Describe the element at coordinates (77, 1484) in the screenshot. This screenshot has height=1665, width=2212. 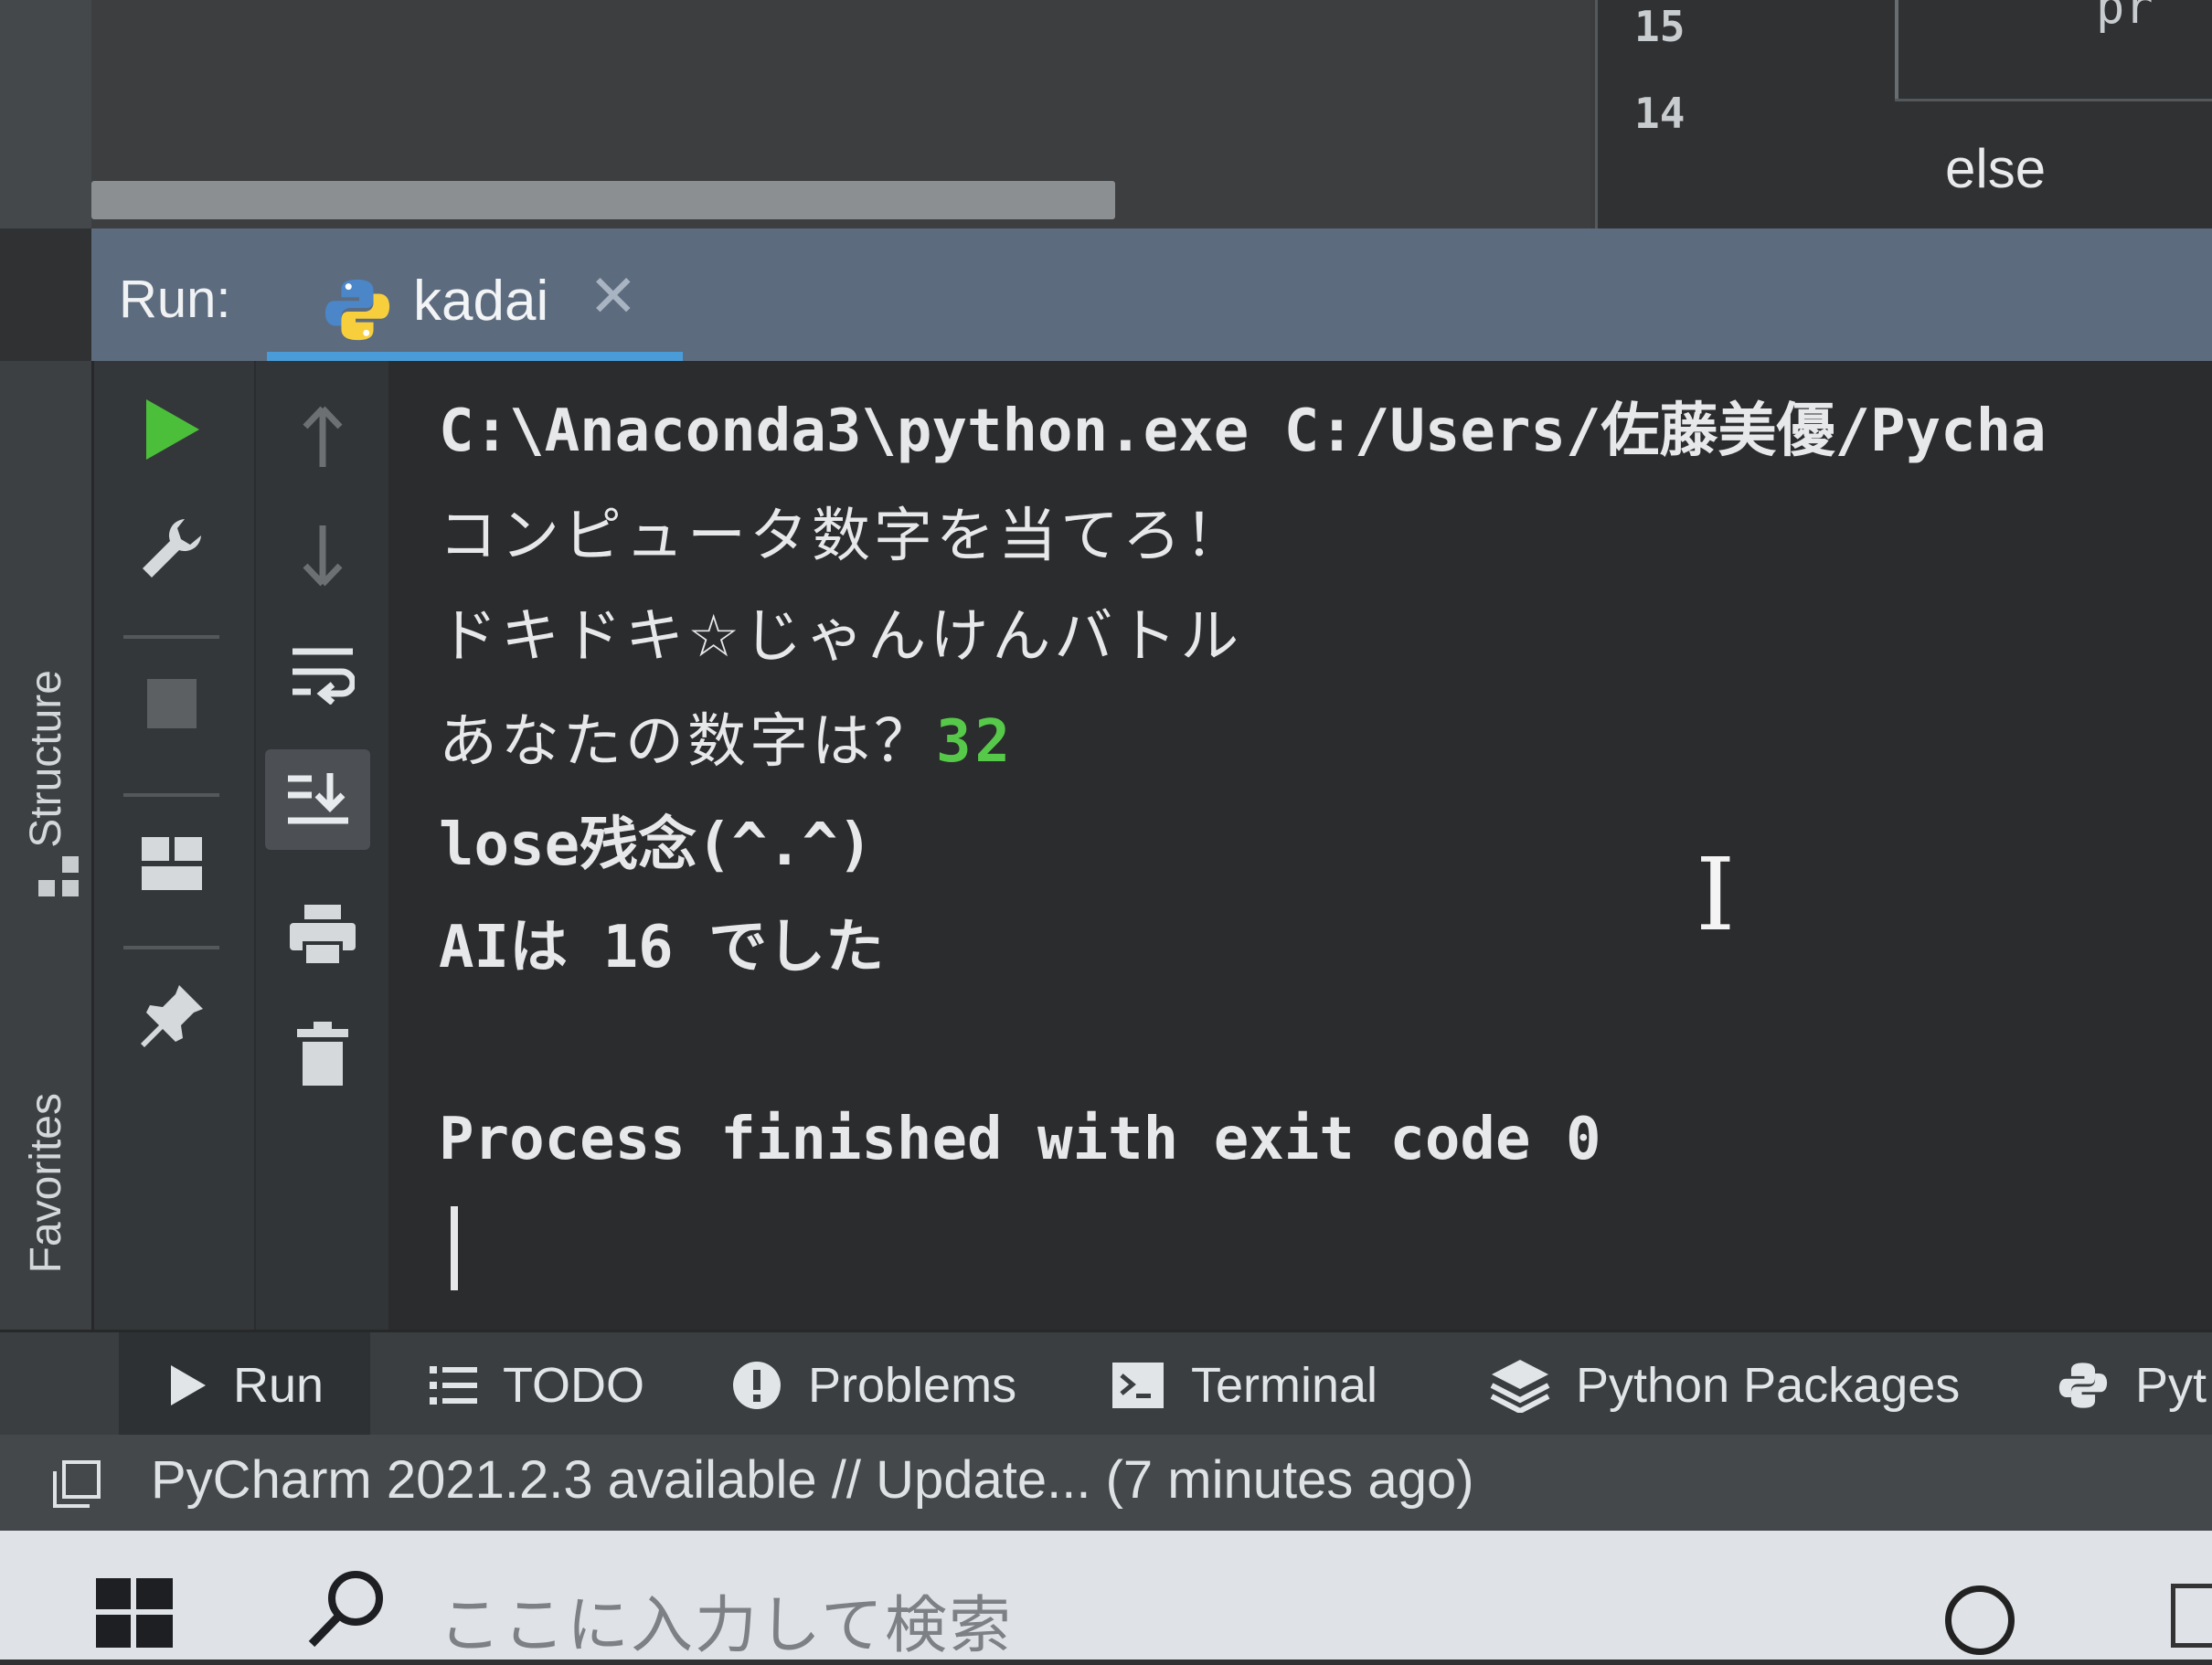
I see `layout-toggle-icon` at that location.